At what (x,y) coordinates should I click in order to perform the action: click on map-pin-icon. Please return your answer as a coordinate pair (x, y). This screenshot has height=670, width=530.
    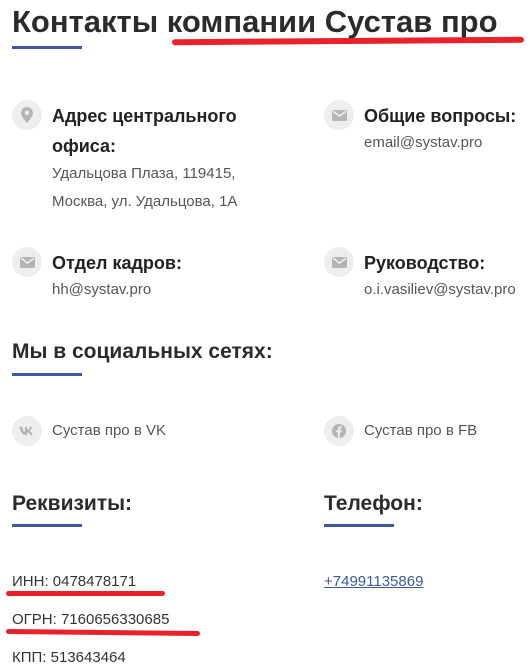
    Looking at the image, I should click on (27, 115).